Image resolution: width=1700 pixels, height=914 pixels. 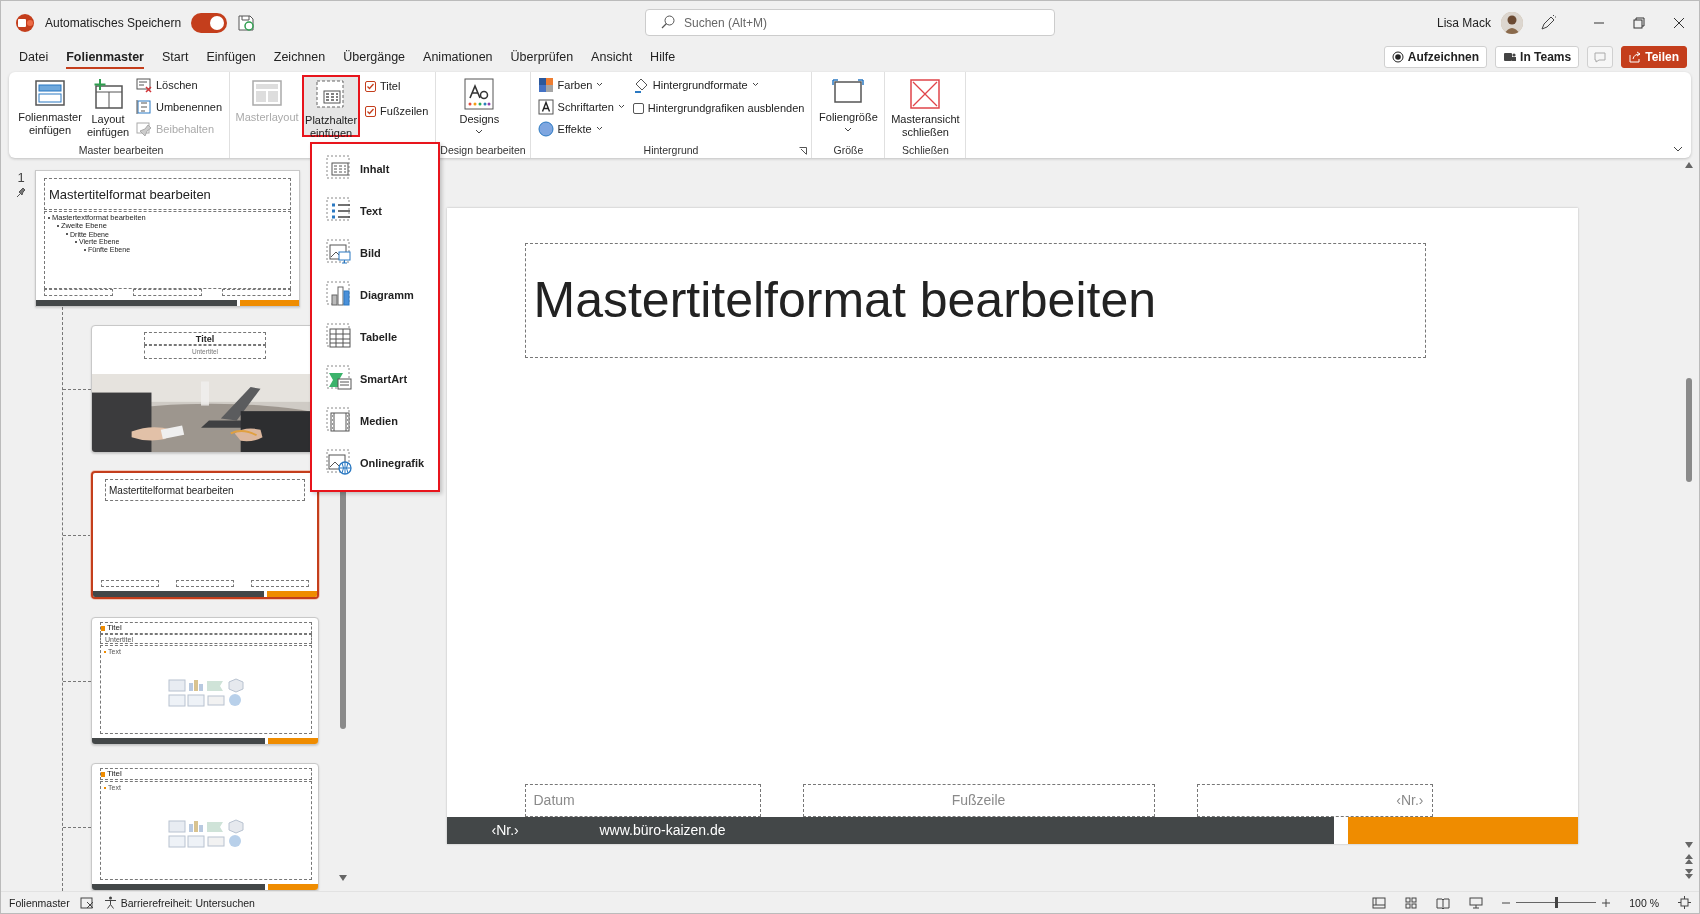 What do you see at coordinates (612, 57) in the screenshot?
I see `ribbon-tab: Ansicht` at bounding box center [612, 57].